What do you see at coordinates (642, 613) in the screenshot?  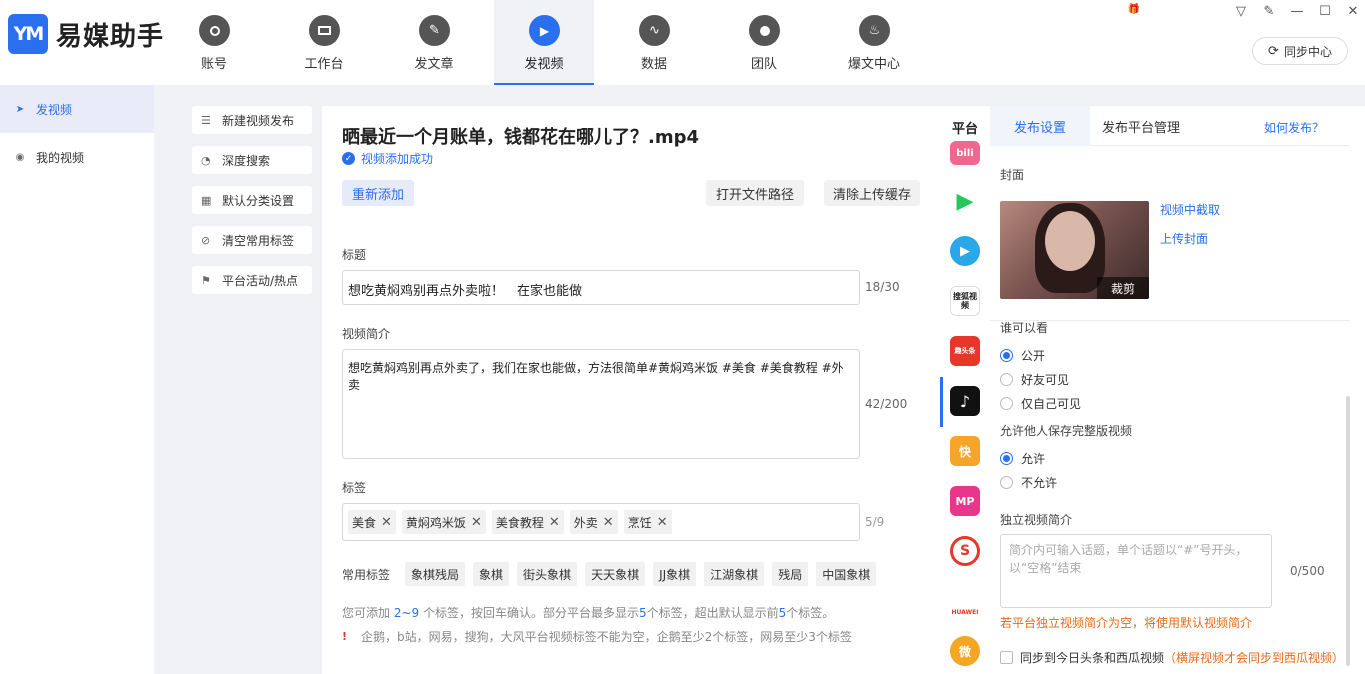 I see `hint-highlight: 5` at bounding box center [642, 613].